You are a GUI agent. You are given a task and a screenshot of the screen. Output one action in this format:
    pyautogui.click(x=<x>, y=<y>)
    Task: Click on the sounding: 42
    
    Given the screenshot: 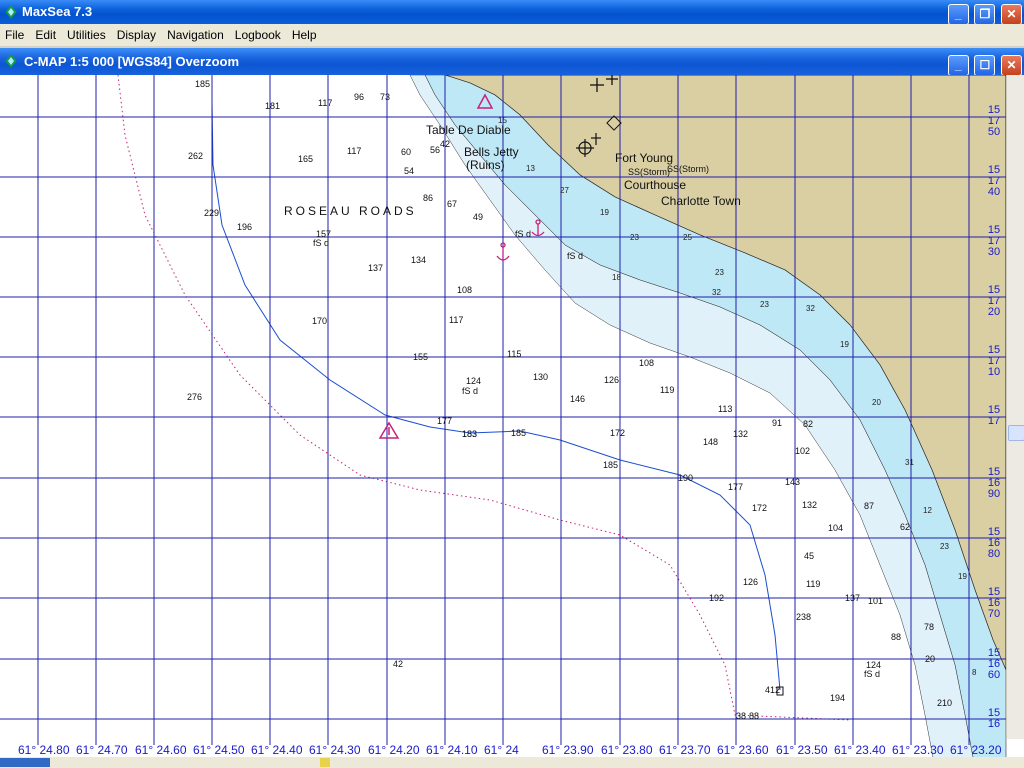 What is the action you would take?
    pyautogui.click(x=398, y=664)
    